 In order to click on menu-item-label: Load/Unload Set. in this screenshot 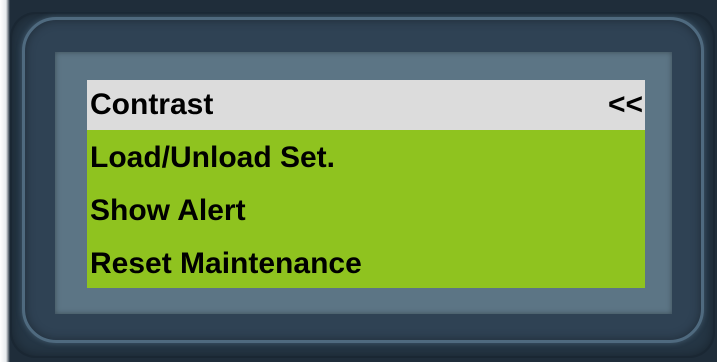, I will do `click(213, 157)`.